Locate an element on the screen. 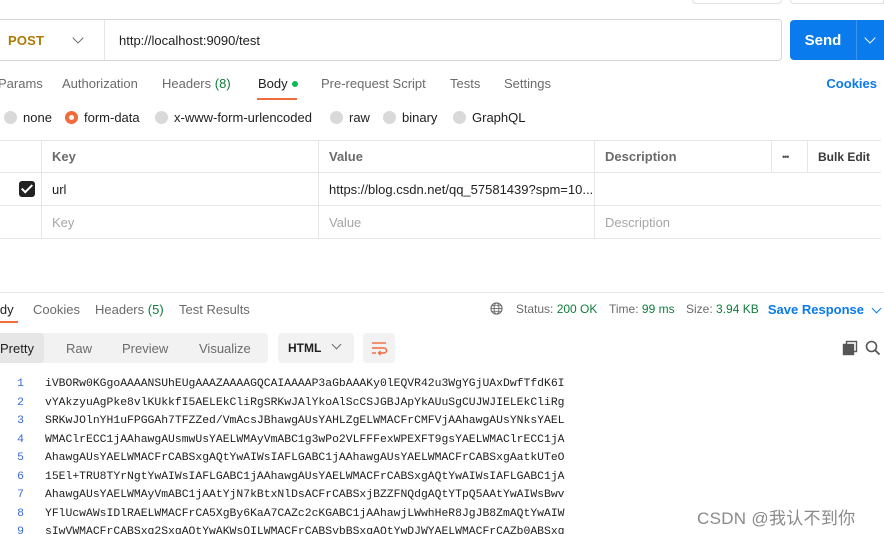 The height and width of the screenshot is (534, 884). line-number: 2 is located at coordinates (20, 402).